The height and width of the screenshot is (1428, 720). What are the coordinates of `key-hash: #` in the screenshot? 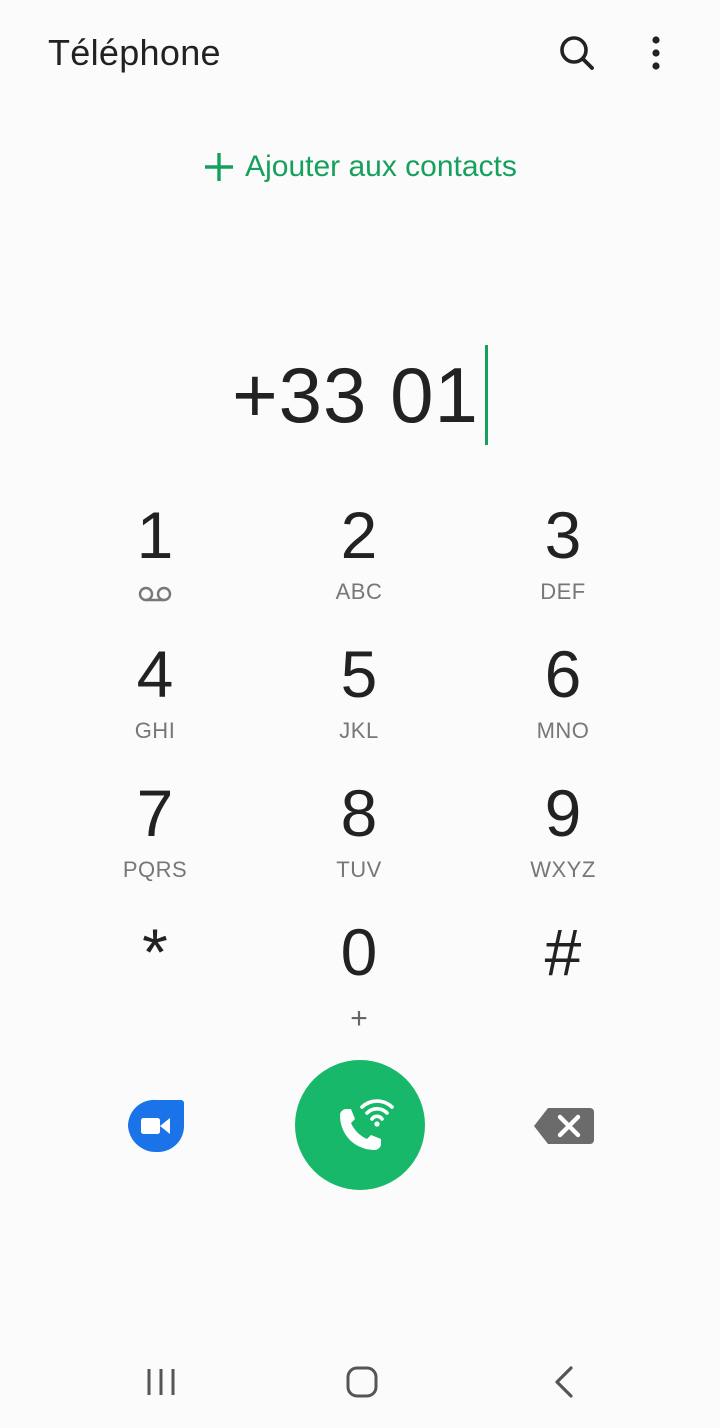 It's located at (563, 981).